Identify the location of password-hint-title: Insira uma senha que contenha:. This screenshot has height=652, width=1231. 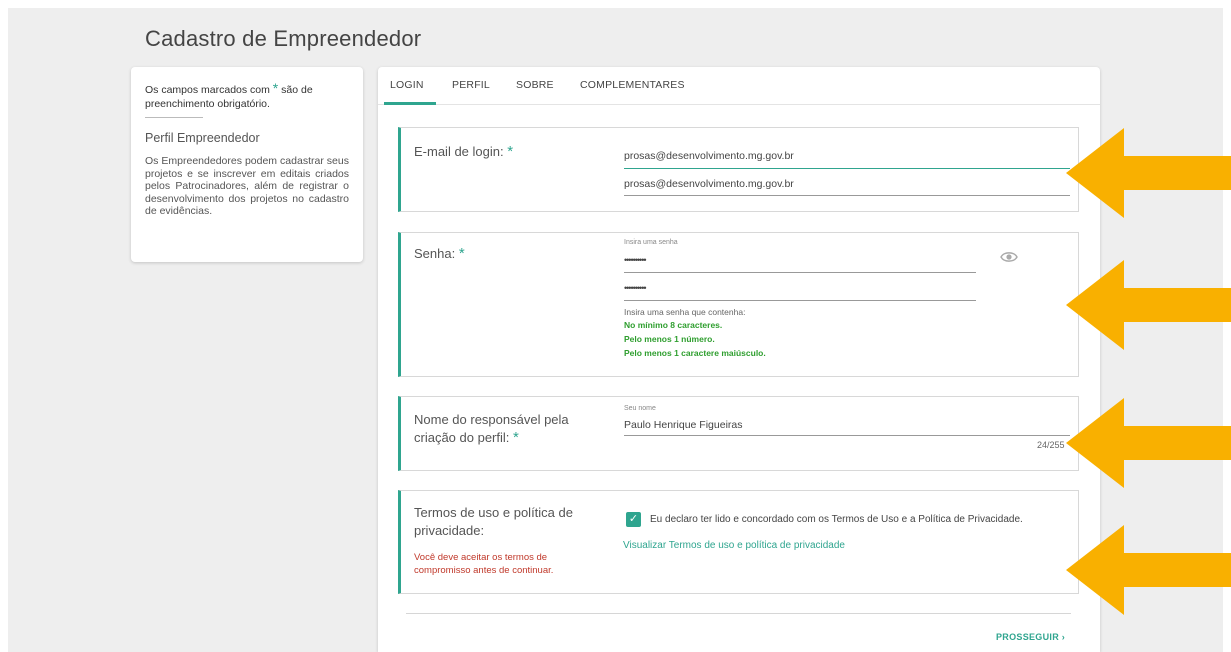
(685, 312).